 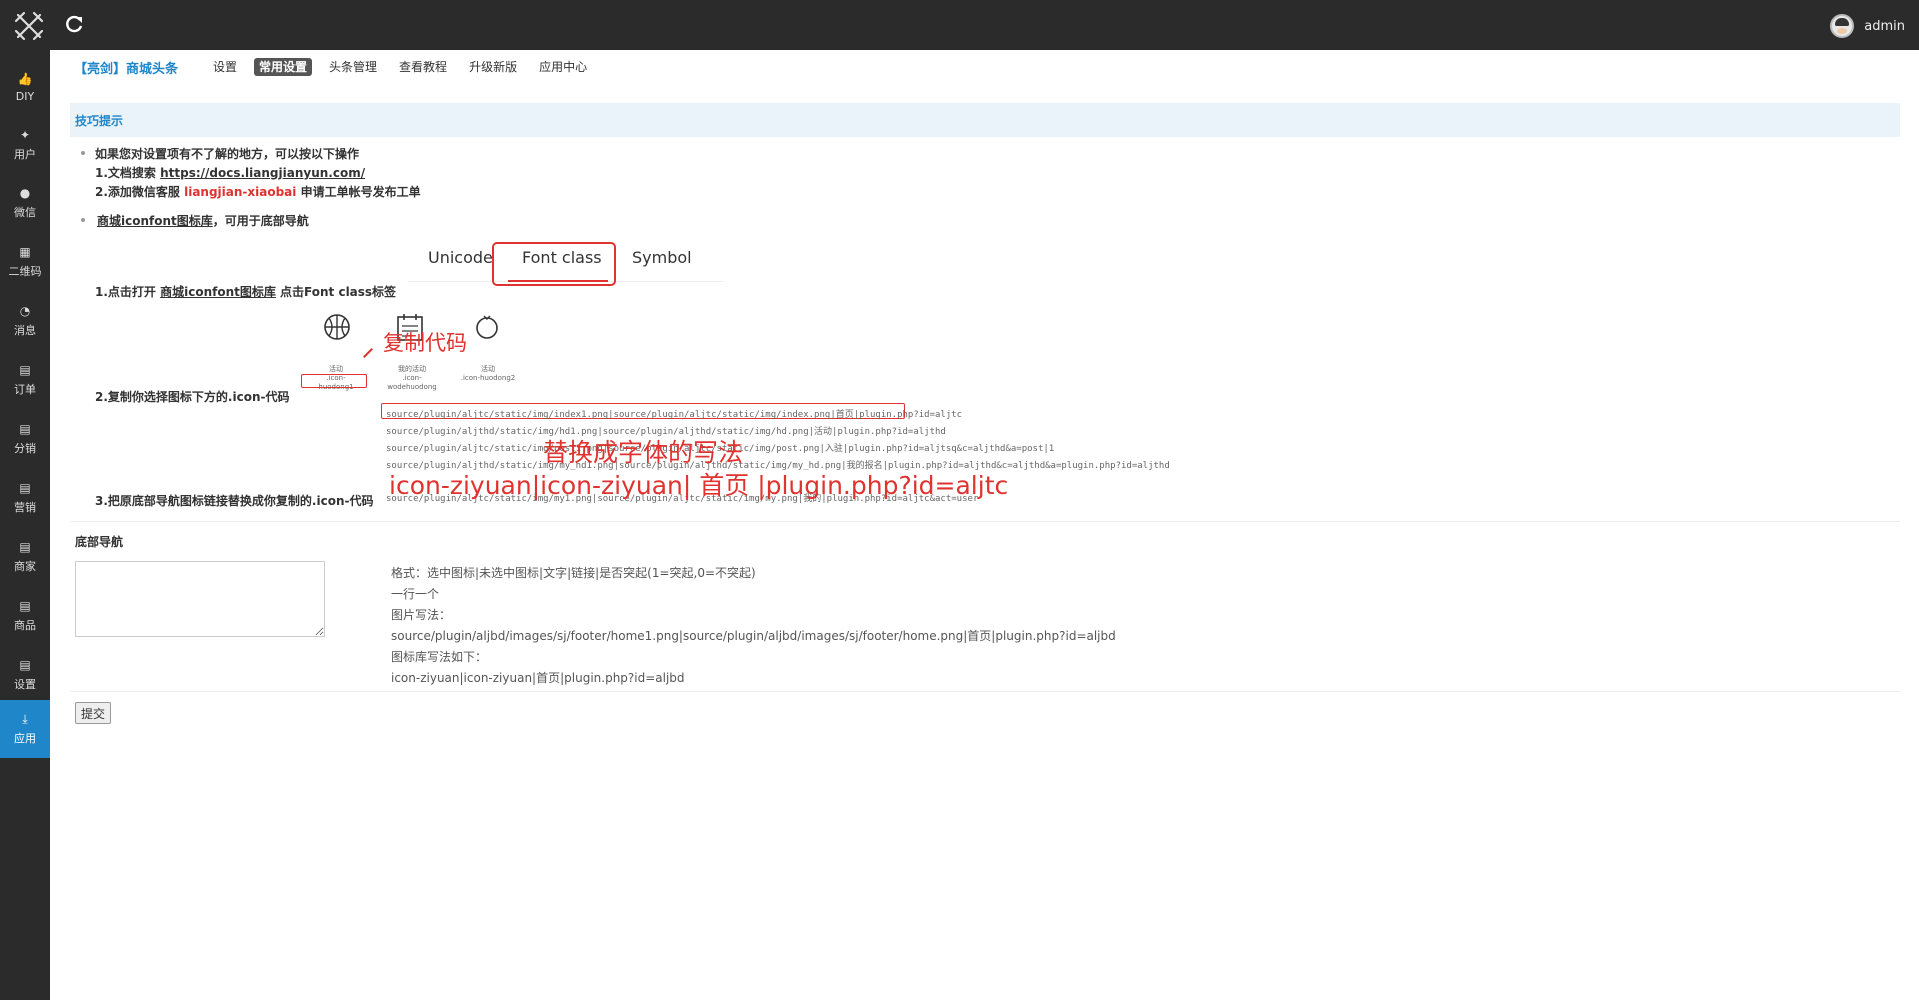 What do you see at coordinates (200, 599) in the screenshot?
I see `footer-nav-textarea` at bounding box center [200, 599].